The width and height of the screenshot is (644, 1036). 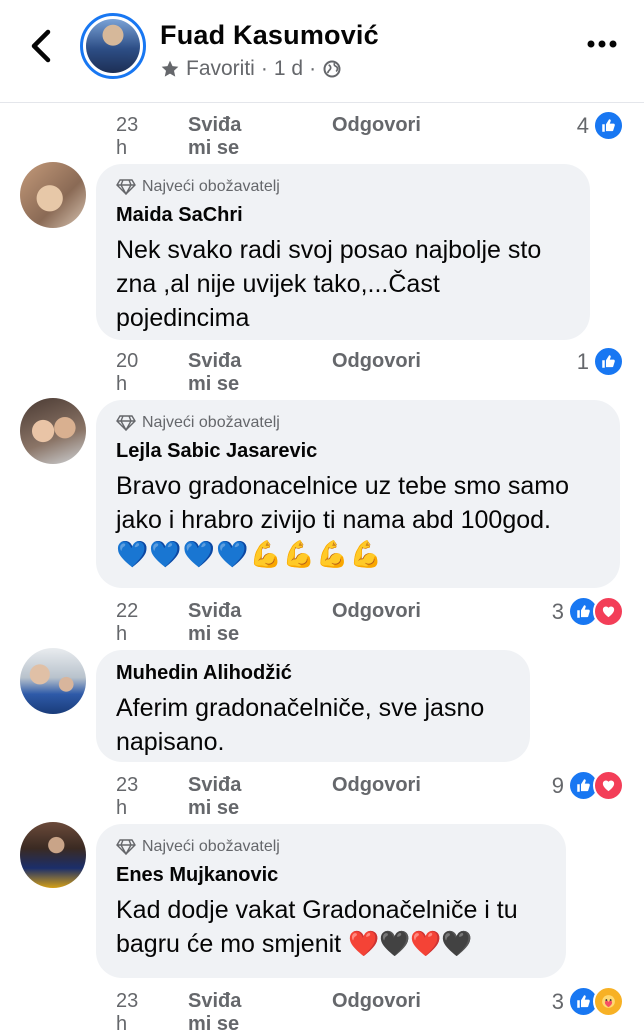 I want to click on back-arrow-icon, so click(x=41, y=46).